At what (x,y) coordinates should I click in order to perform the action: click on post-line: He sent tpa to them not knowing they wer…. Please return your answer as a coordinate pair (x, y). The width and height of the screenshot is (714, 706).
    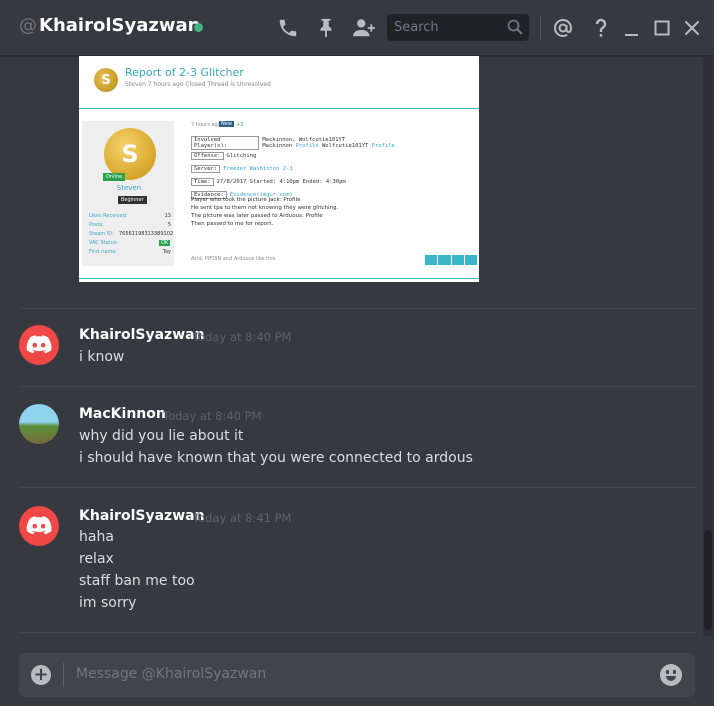
    Looking at the image, I should click on (265, 208).